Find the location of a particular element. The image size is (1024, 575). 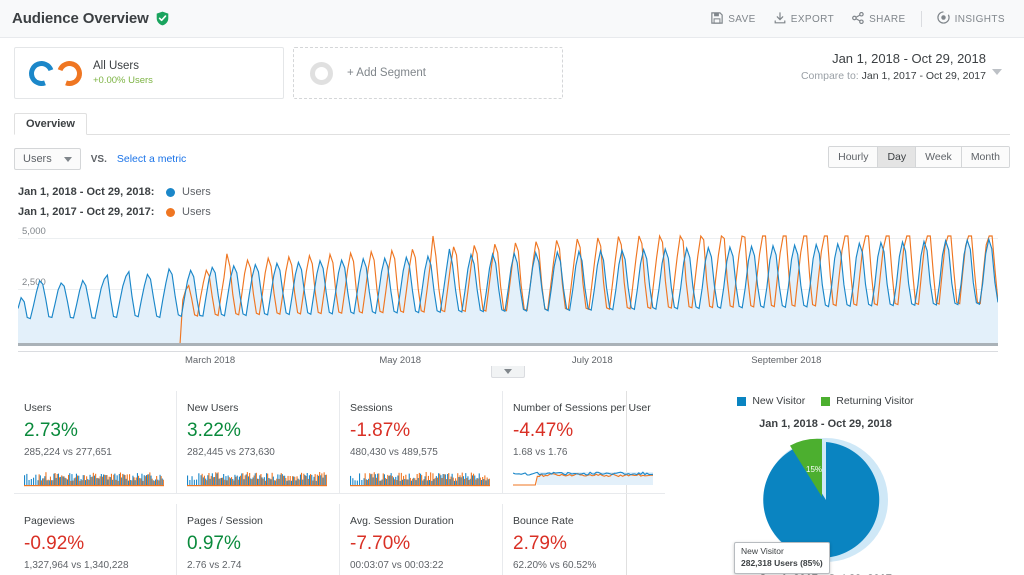

tooltip-title: New Visitor is located at coordinates (762, 551).